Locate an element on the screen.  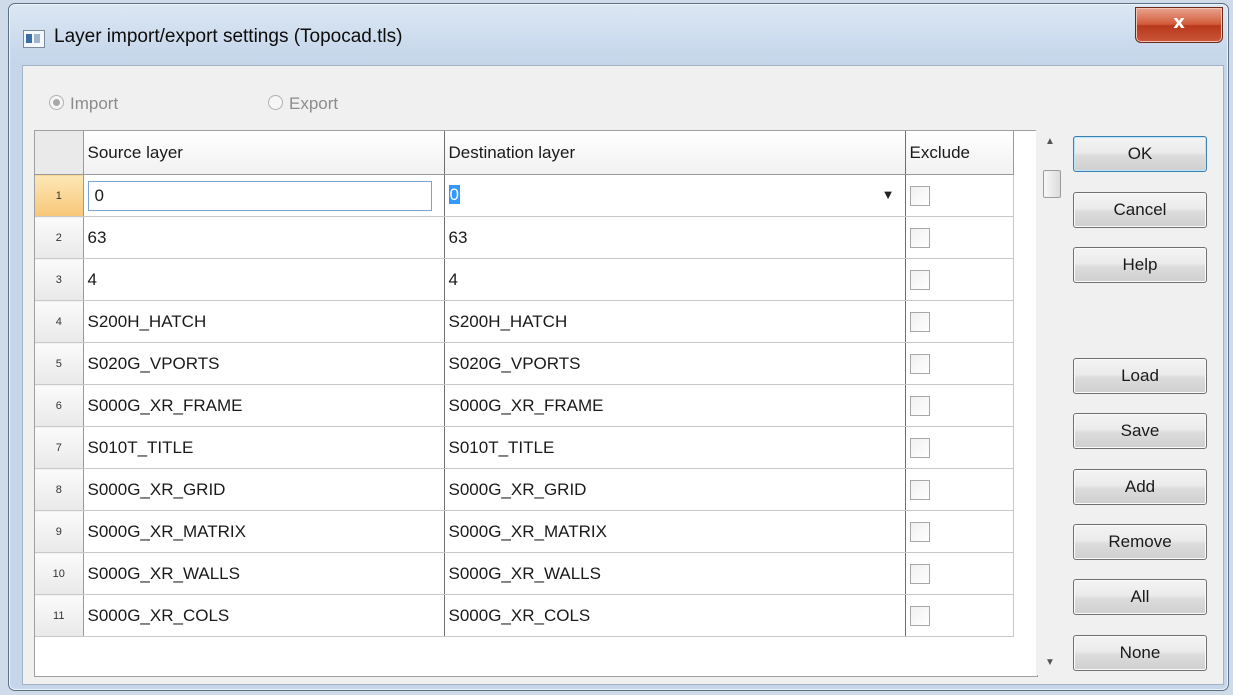
source-layer-cell: S000G_XR_WALLS is located at coordinates (264, 573).